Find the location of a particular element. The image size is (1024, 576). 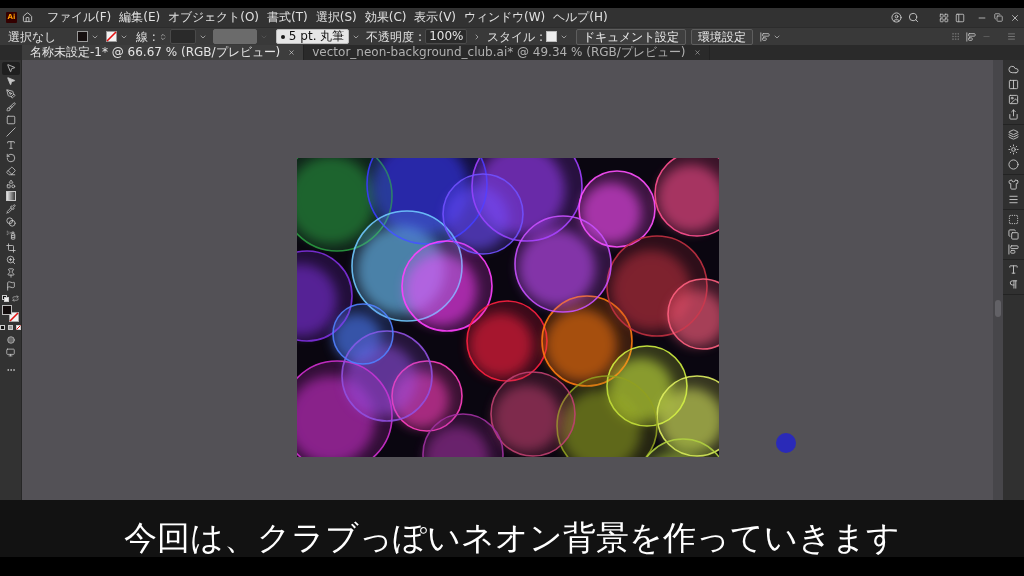

pin-icon is located at coordinates (10, 273).